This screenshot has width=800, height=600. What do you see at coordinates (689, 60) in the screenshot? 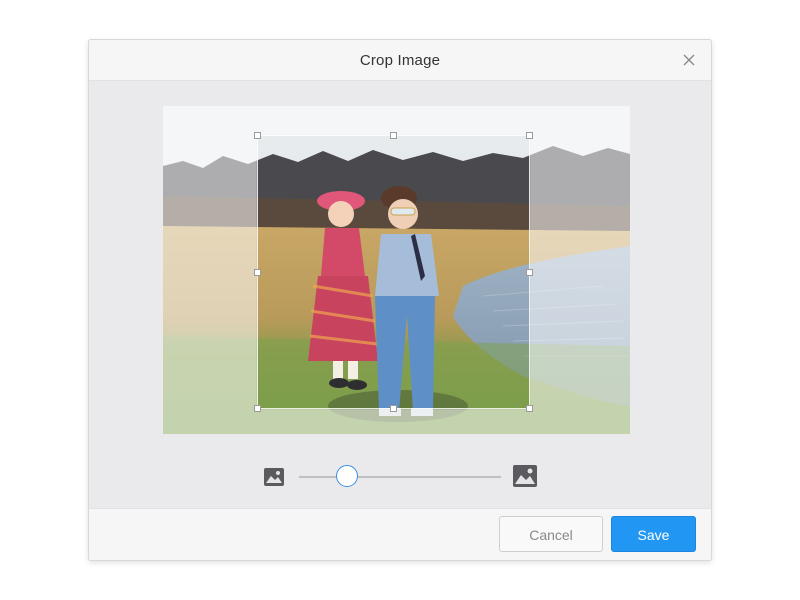
I see `close-icon` at bounding box center [689, 60].